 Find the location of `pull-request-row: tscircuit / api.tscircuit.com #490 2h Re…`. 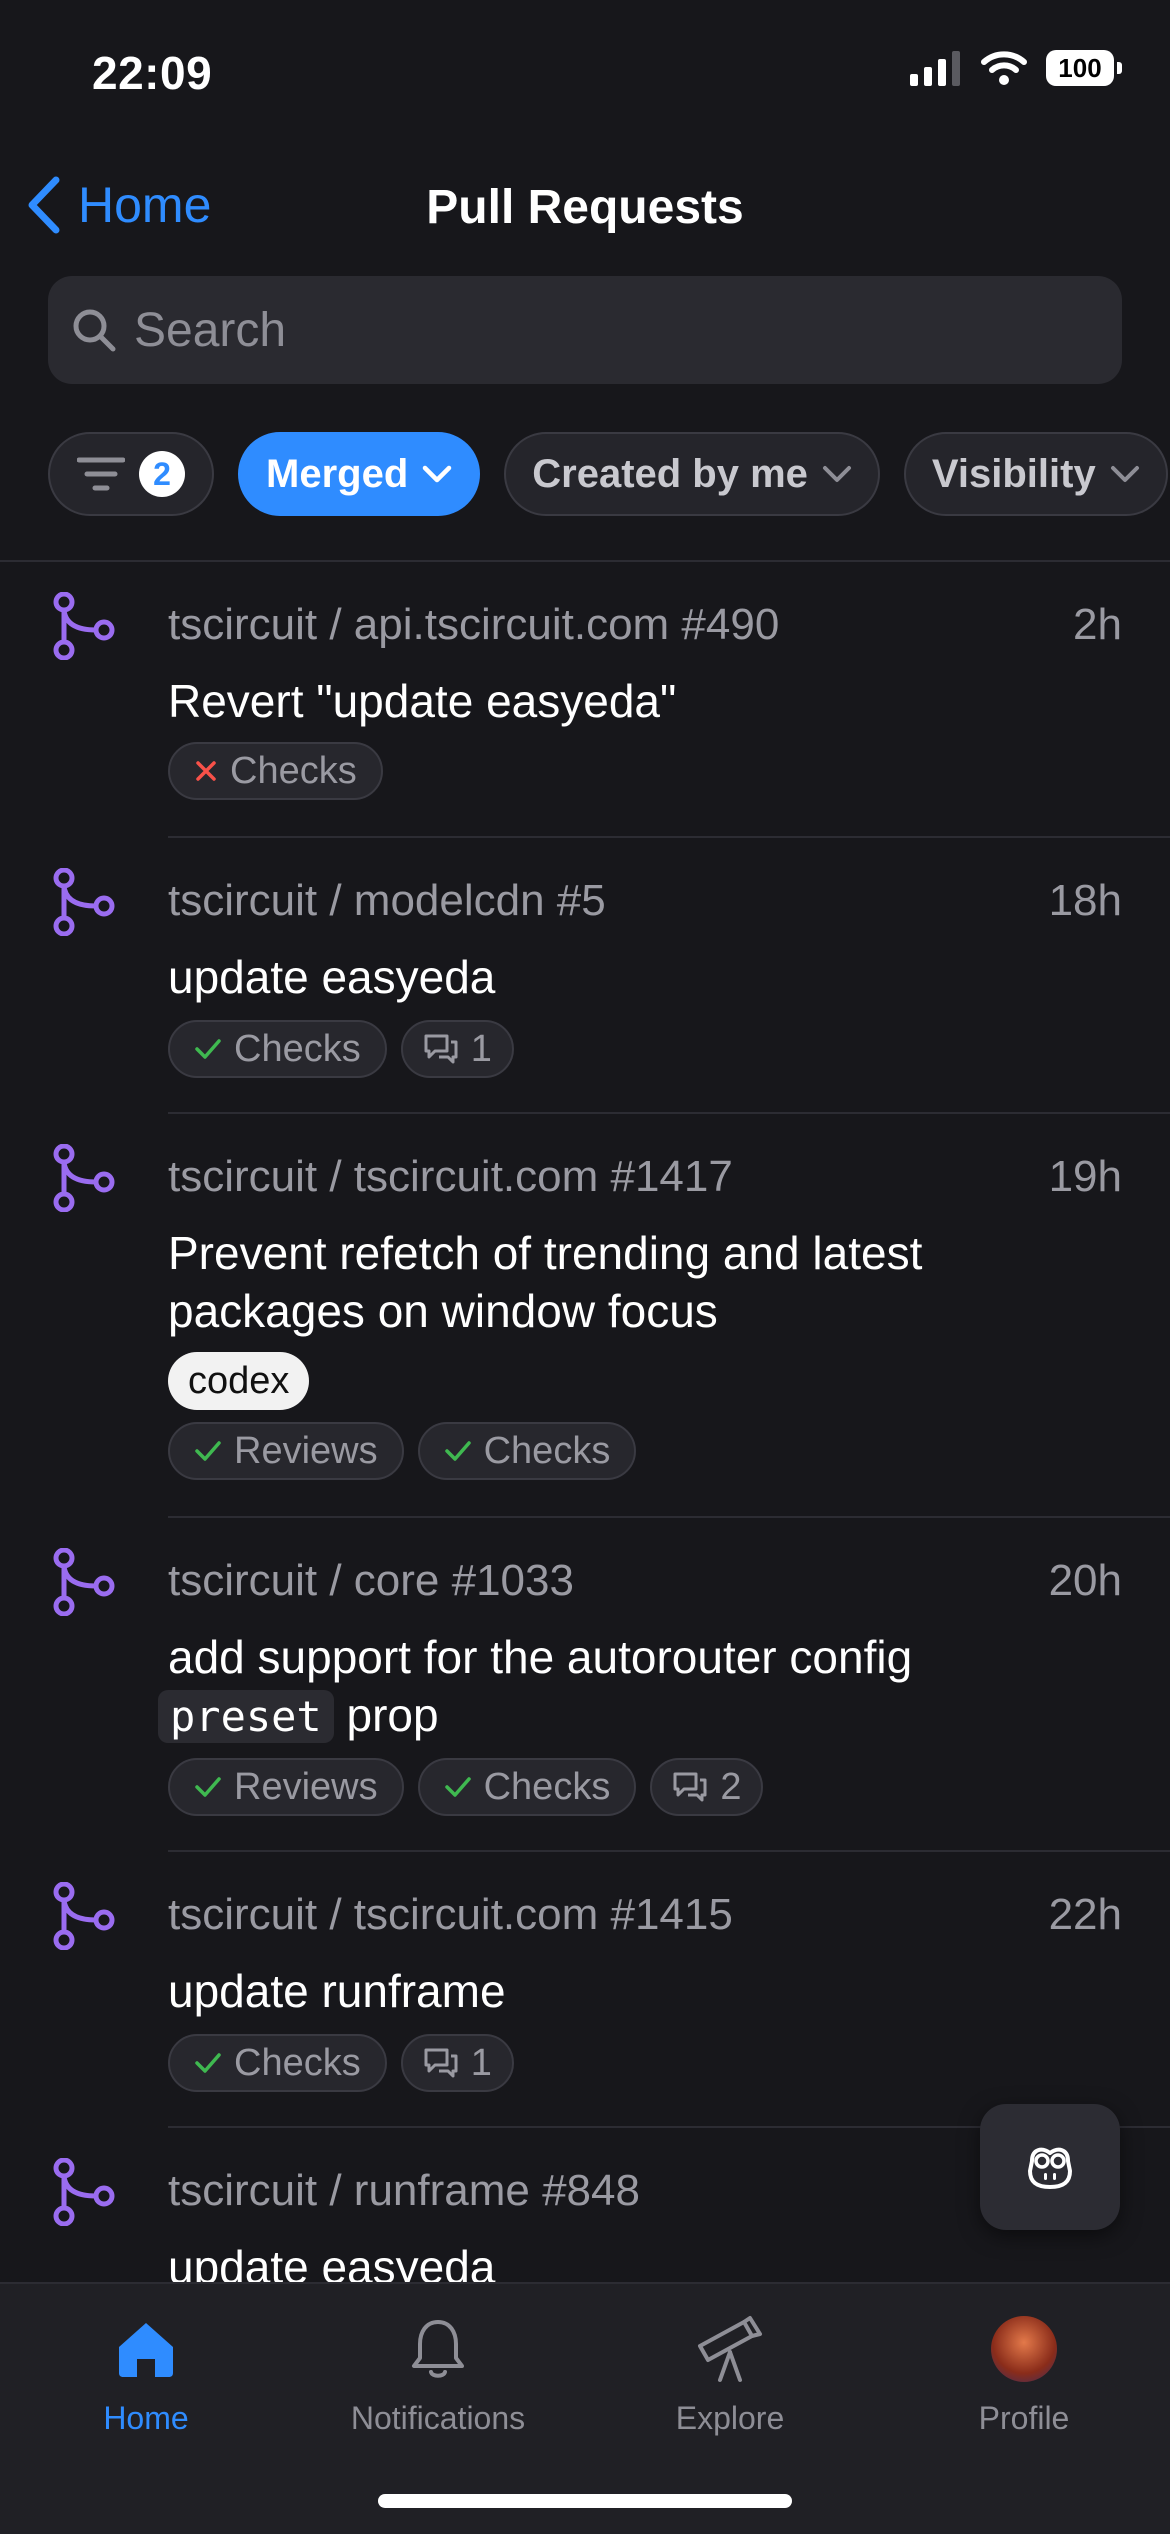

pull-request-row: tscircuit / api.tscircuit.com #490 2h Re… is located at coordinates (585, 700).